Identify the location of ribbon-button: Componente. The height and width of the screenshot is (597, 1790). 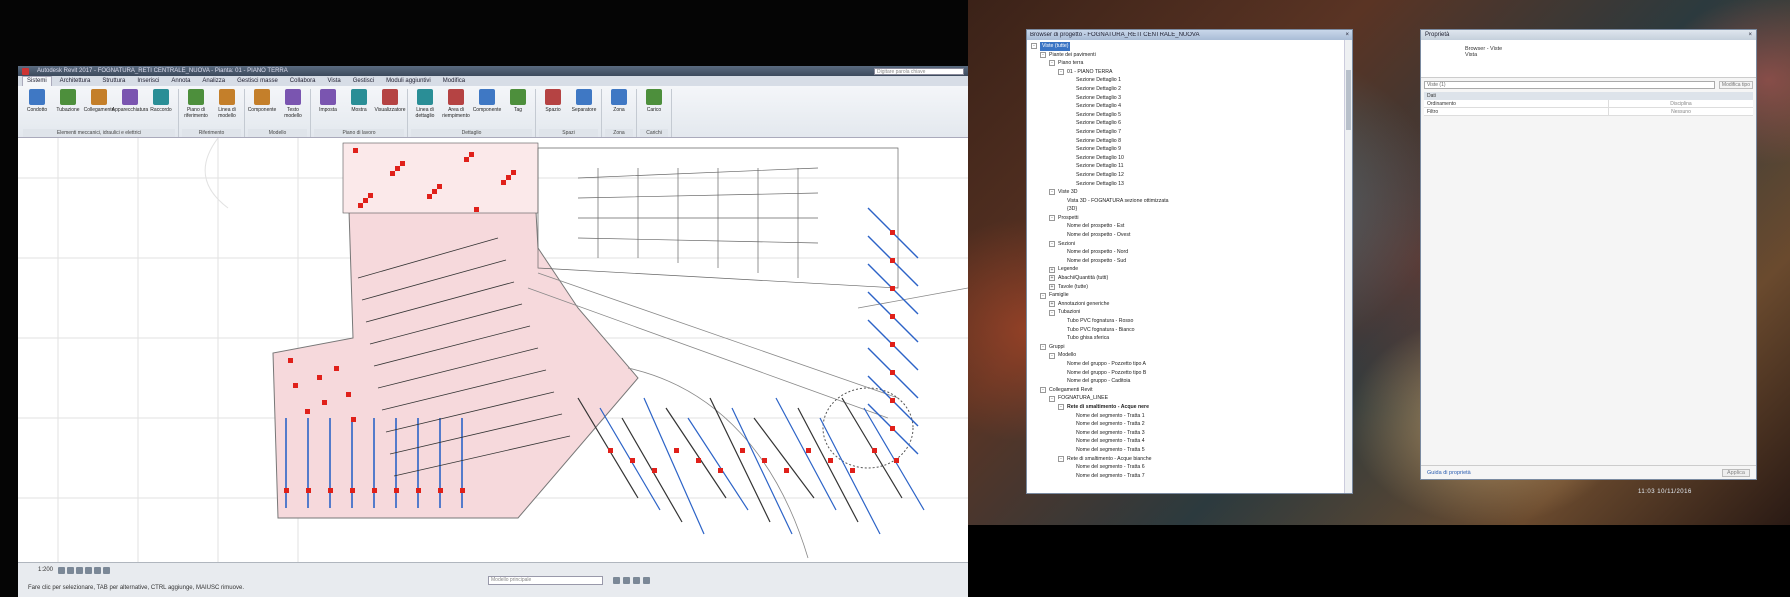
(262, 101).